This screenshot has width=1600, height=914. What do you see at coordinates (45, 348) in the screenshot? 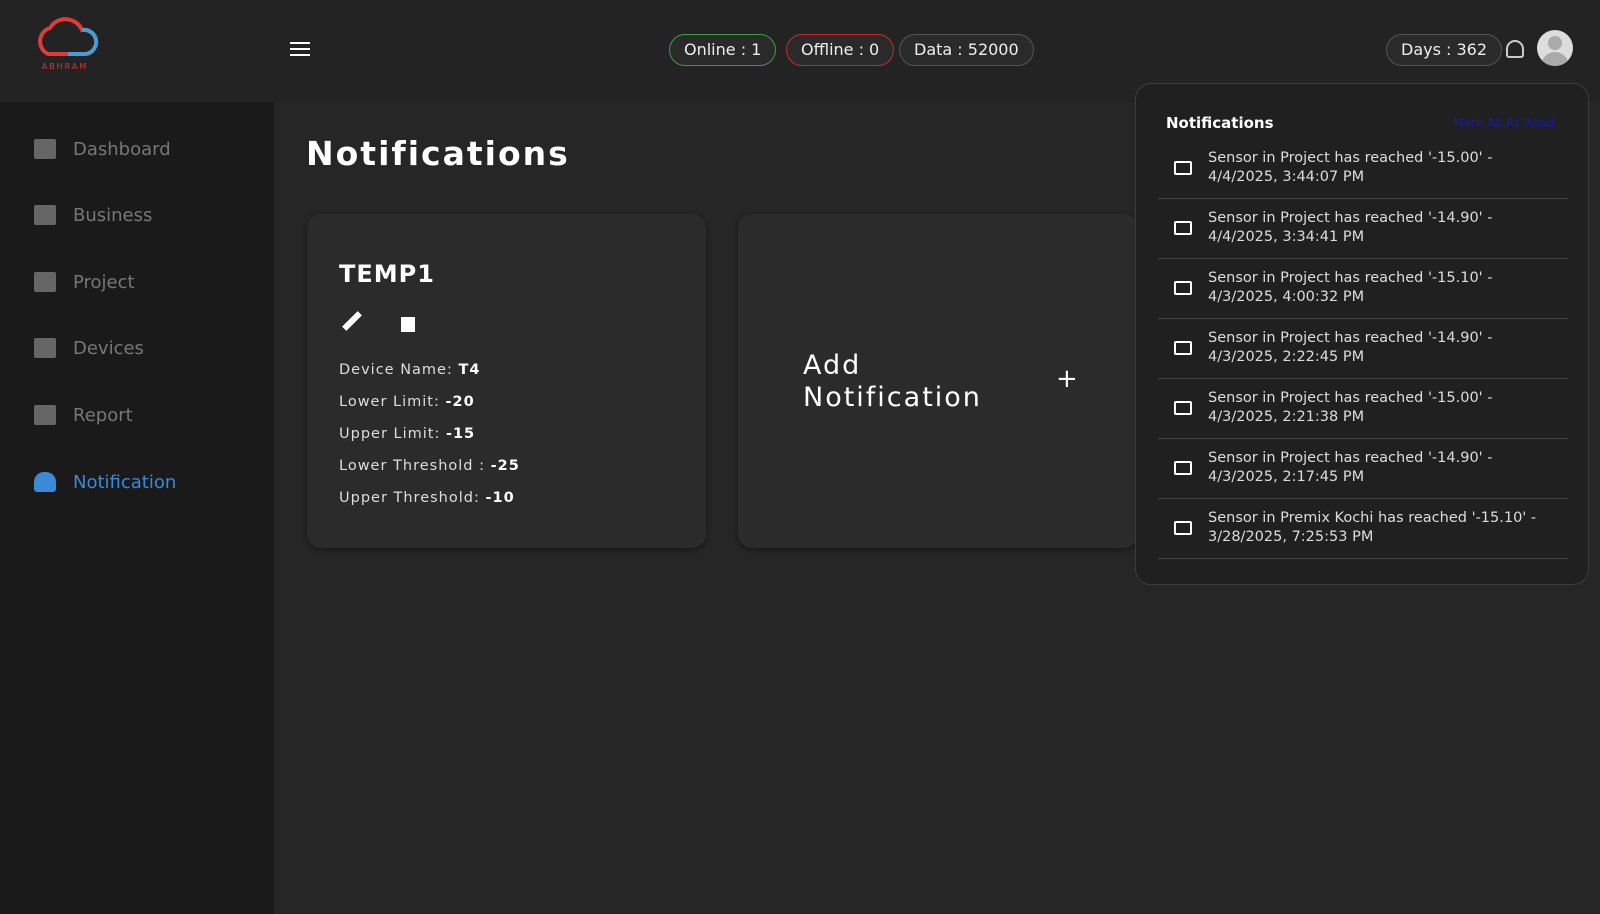
I see `devices-icon` at bounding box center [45, 348].